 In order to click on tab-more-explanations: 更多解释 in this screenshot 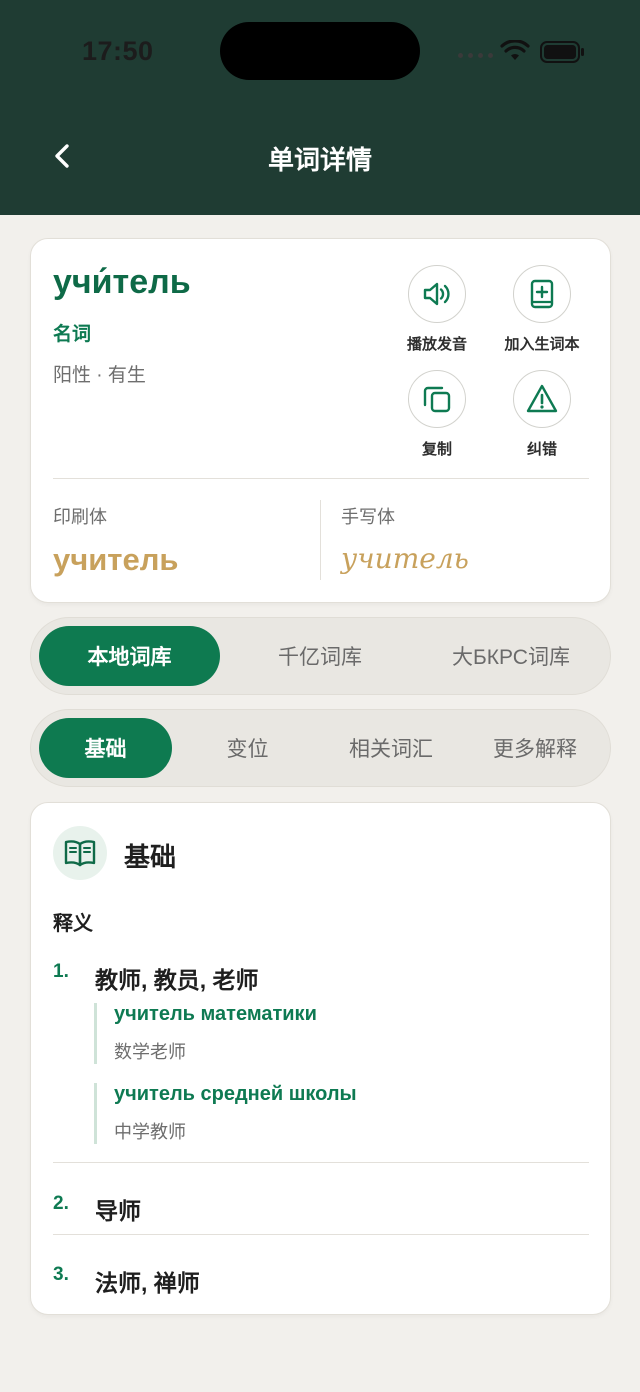, I will do `click(535, 748)`.